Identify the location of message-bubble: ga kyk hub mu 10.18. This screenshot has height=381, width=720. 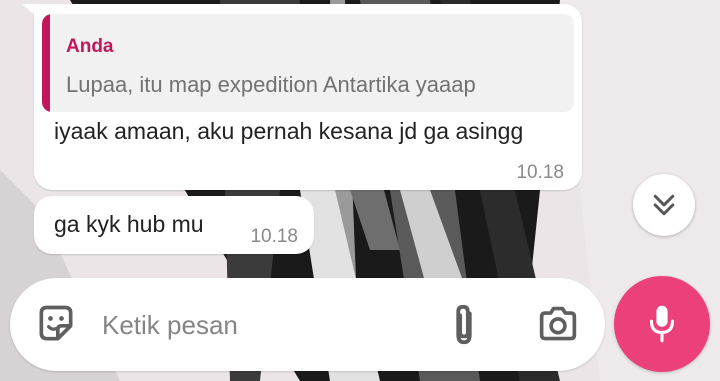
(174, 225).